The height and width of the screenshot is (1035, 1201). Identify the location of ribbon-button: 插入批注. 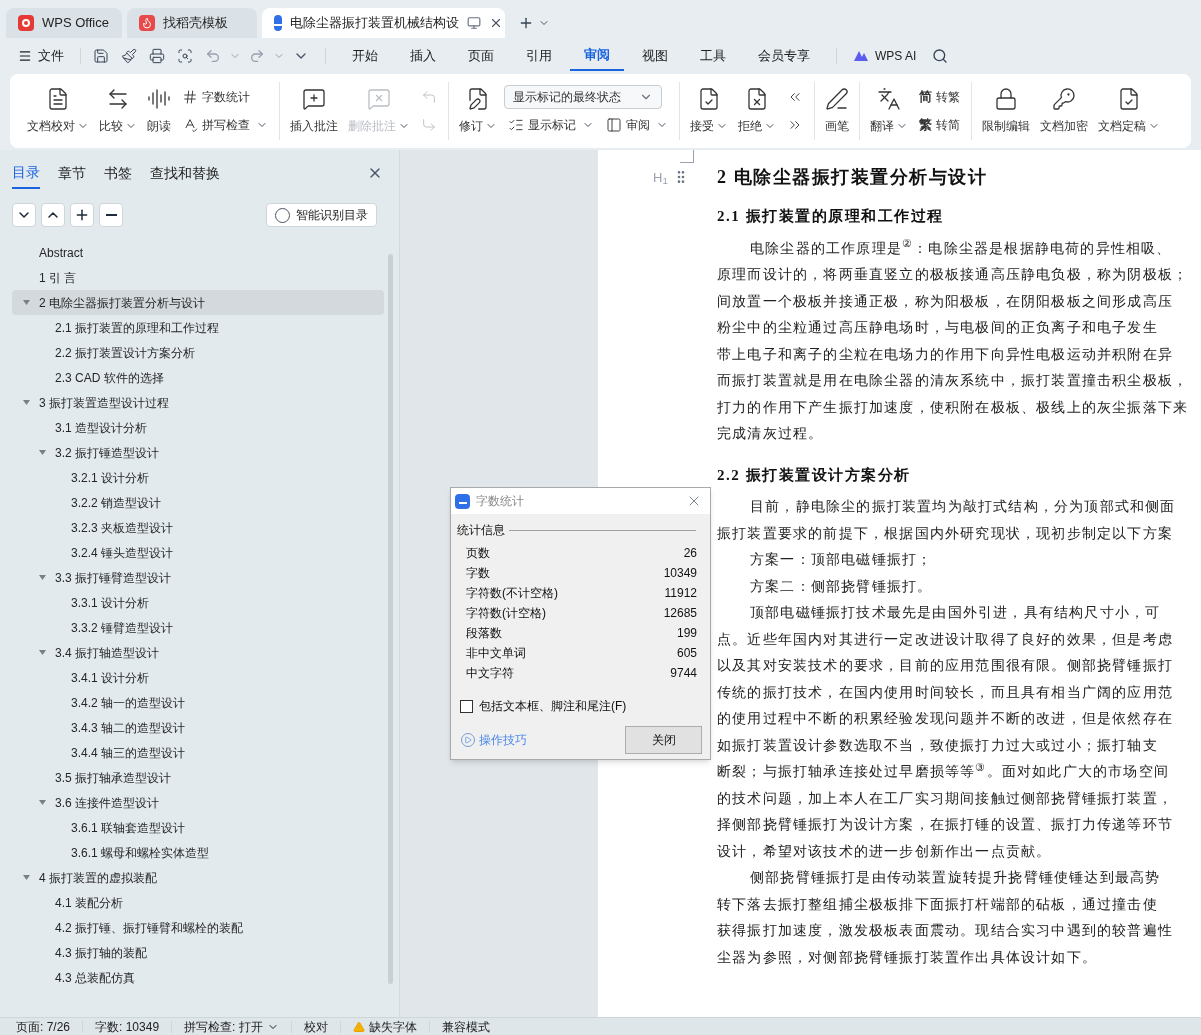
(314, 111).